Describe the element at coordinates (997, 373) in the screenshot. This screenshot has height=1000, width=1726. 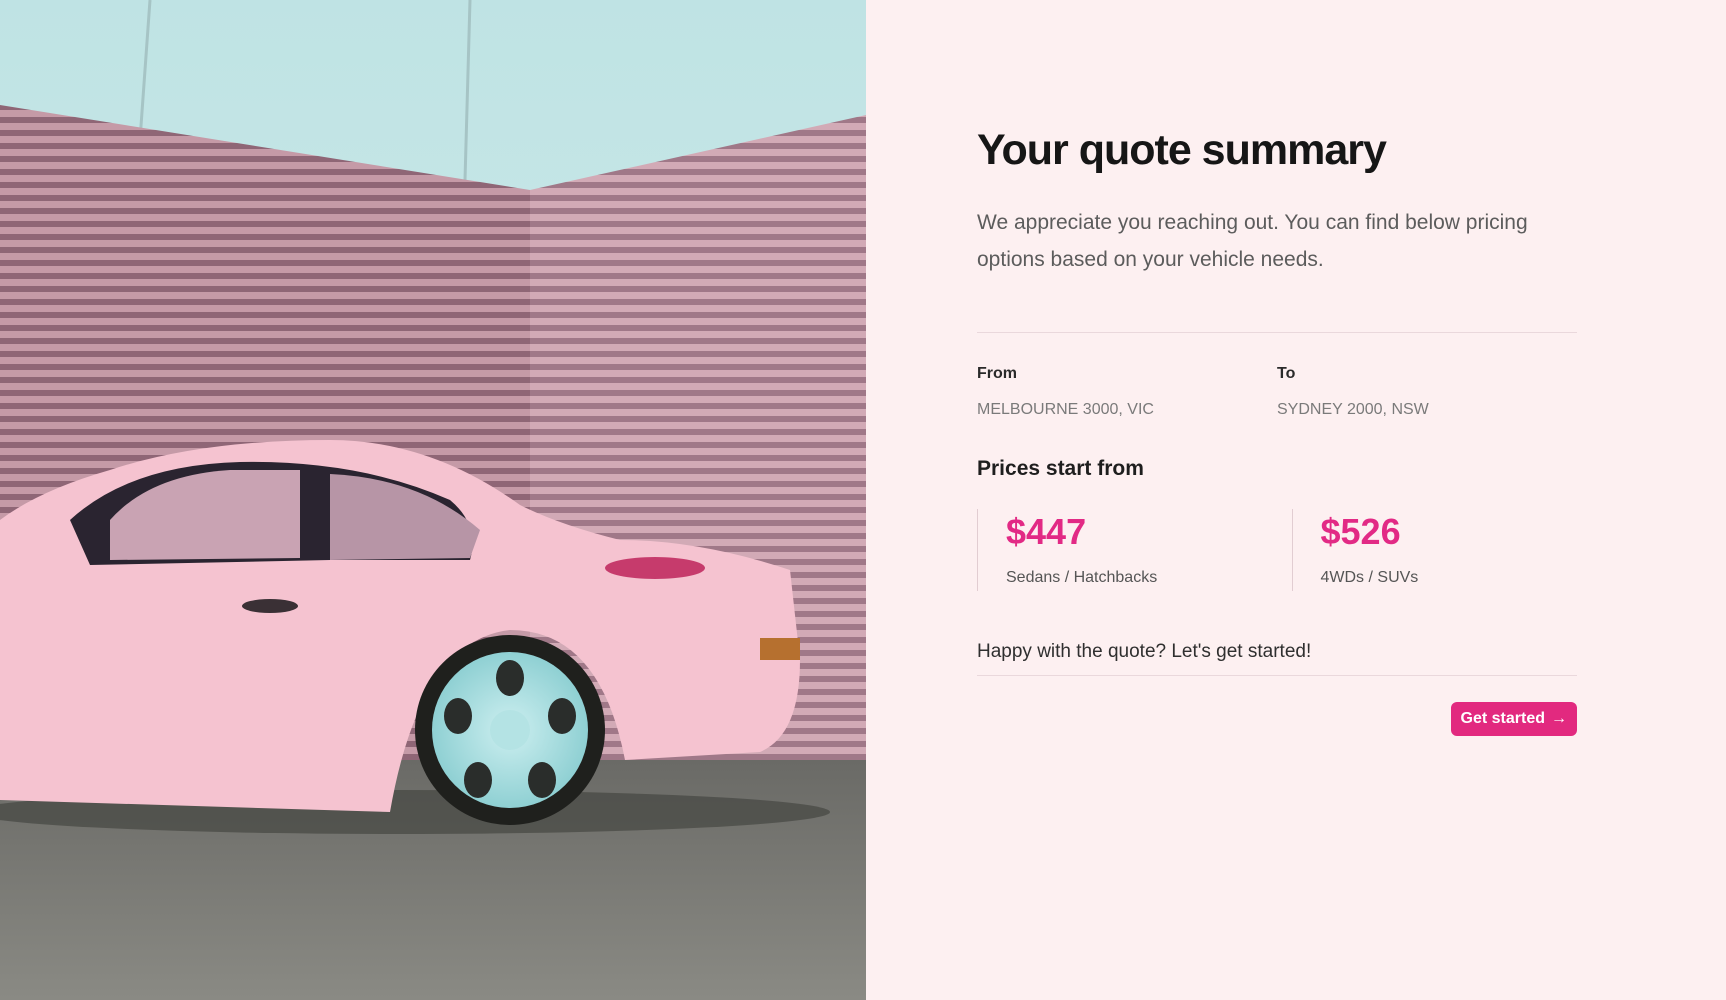
I see `from-label: From` at that location.